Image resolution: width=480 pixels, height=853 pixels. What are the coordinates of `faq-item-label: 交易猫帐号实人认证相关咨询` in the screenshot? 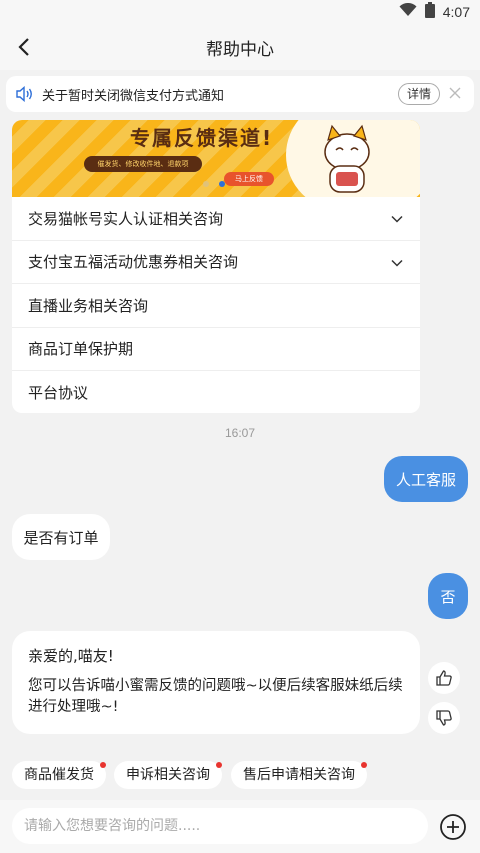 It's located at (126, 218).